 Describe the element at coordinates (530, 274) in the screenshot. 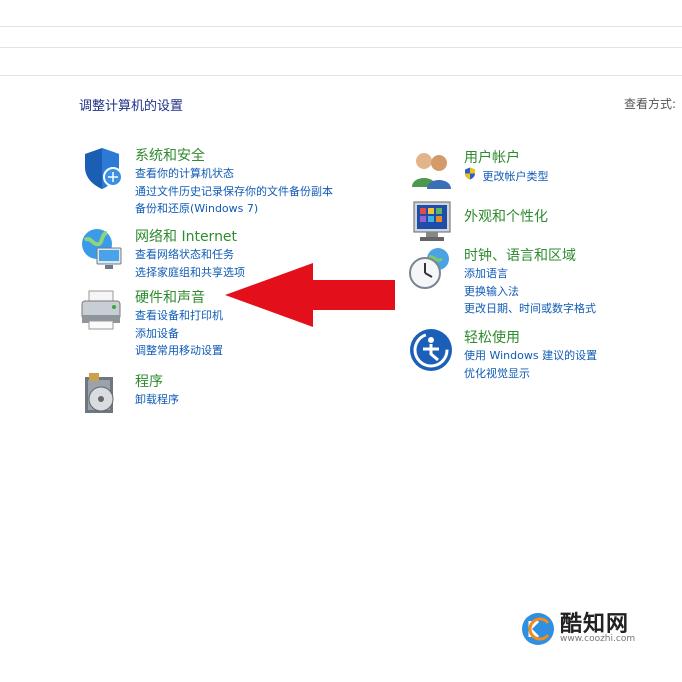

I see `link-add-language: 添加语言` at that location.